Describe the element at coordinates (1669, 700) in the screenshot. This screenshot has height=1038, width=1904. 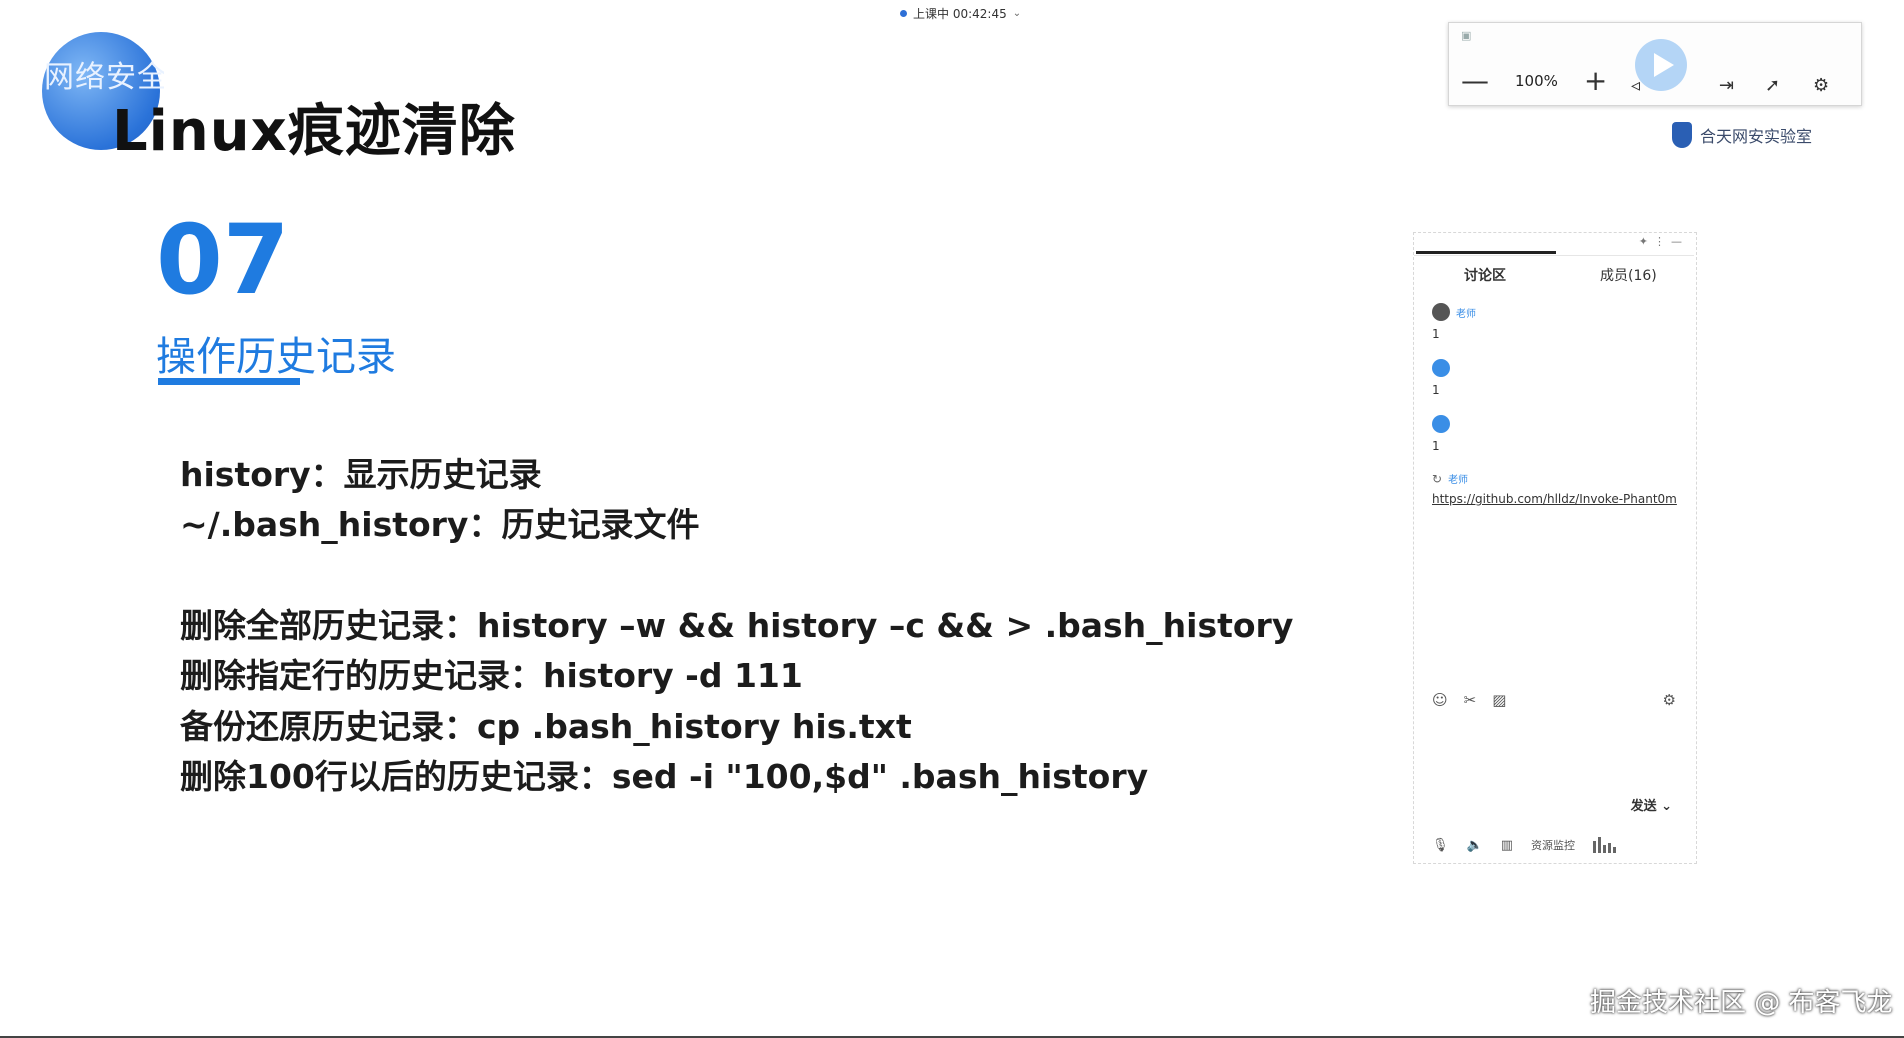
I see `chat-settings-icon: ⚙` at that location.